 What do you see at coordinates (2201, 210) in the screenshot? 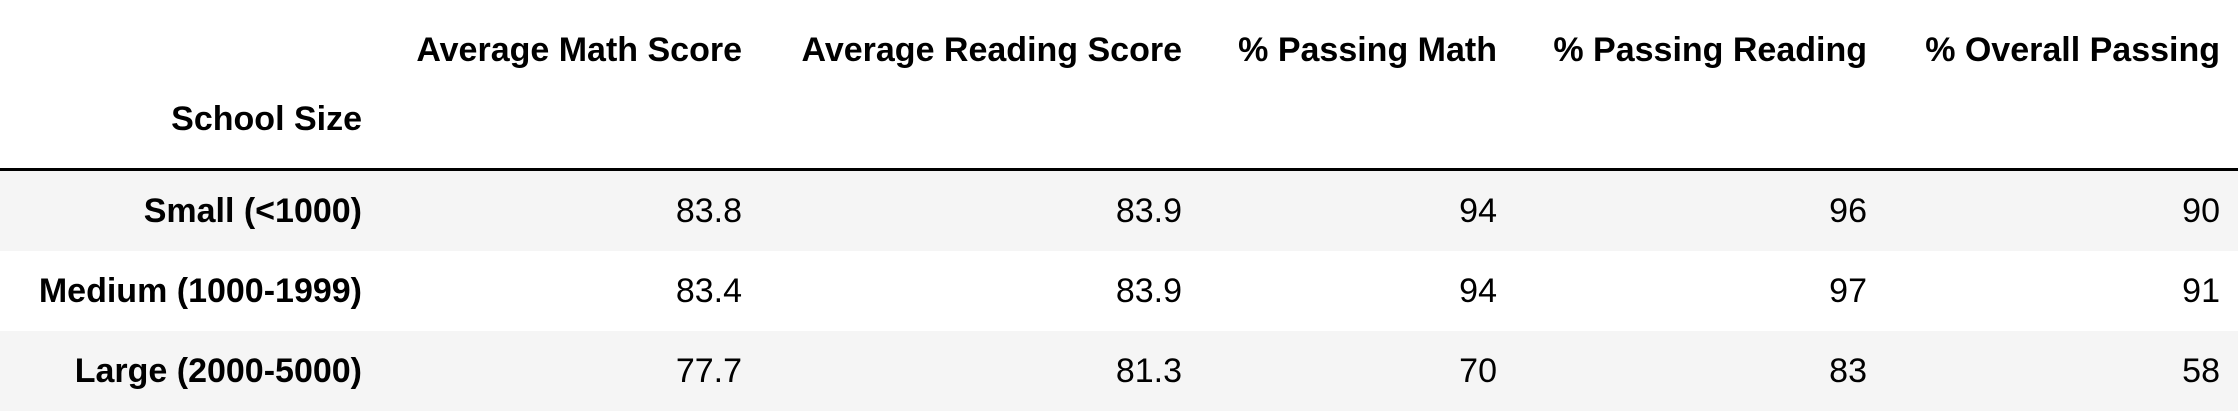
I see `cell-overall-passing: 90` at bounding box center [2201, 210].